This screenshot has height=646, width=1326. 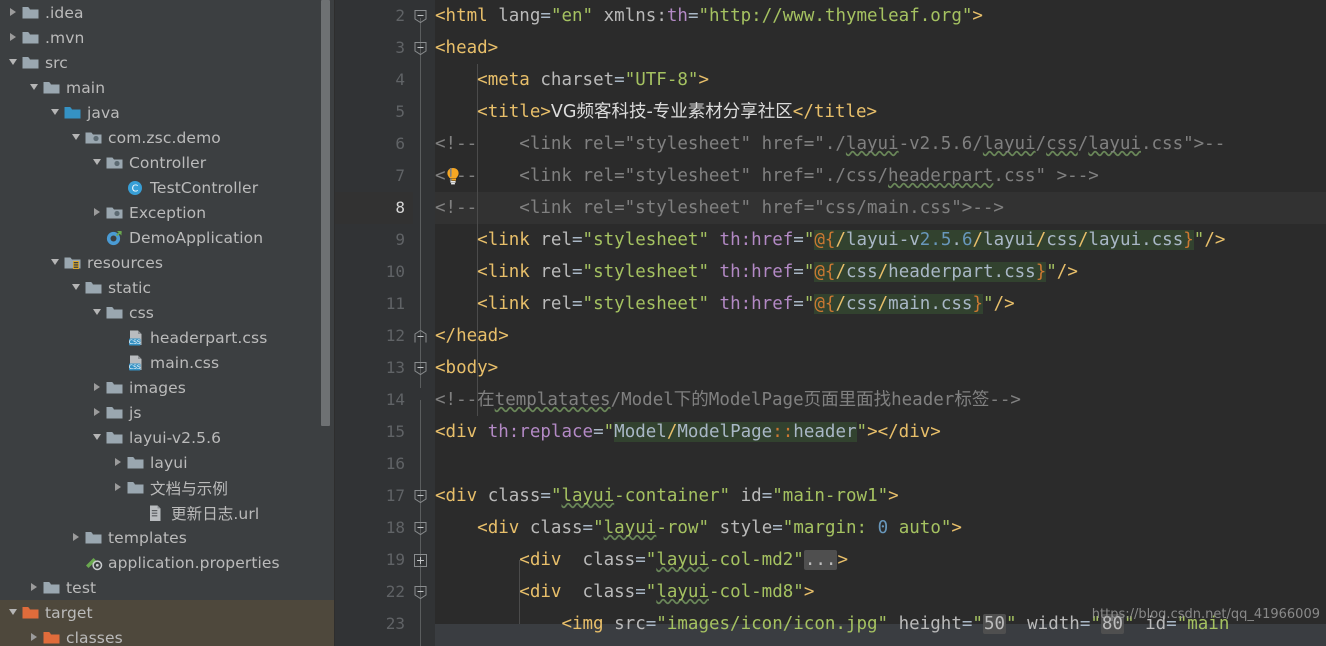 What do you see at coordinates (167, 537) in the screenshot?
I see `tree-item-templates: templates` at bounding box center [167, 537].